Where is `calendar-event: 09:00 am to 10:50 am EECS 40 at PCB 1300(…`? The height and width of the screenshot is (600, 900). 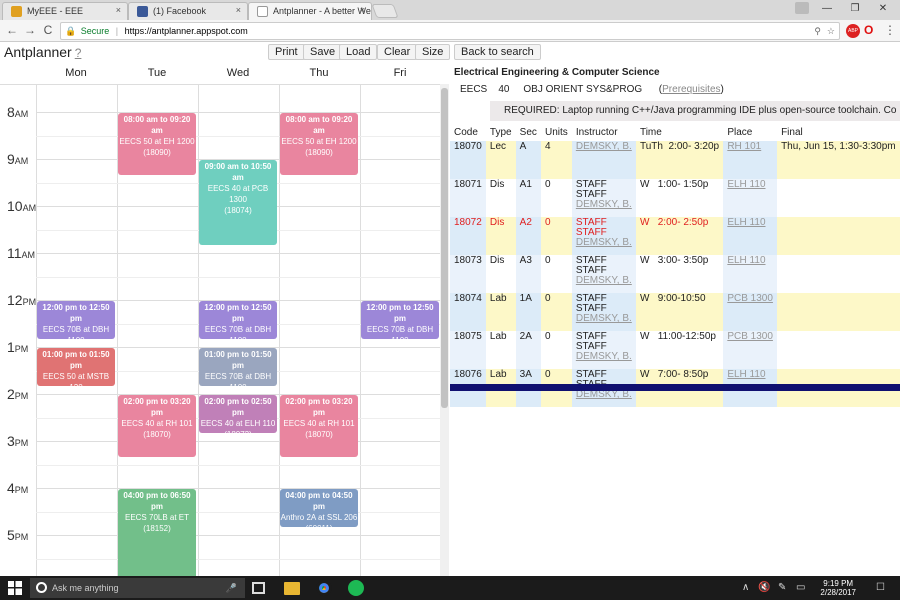 calendar-event: 09:00 am to 10:50 am EECS 40 at PCB 1300(… is located at coordinates (238, 203).